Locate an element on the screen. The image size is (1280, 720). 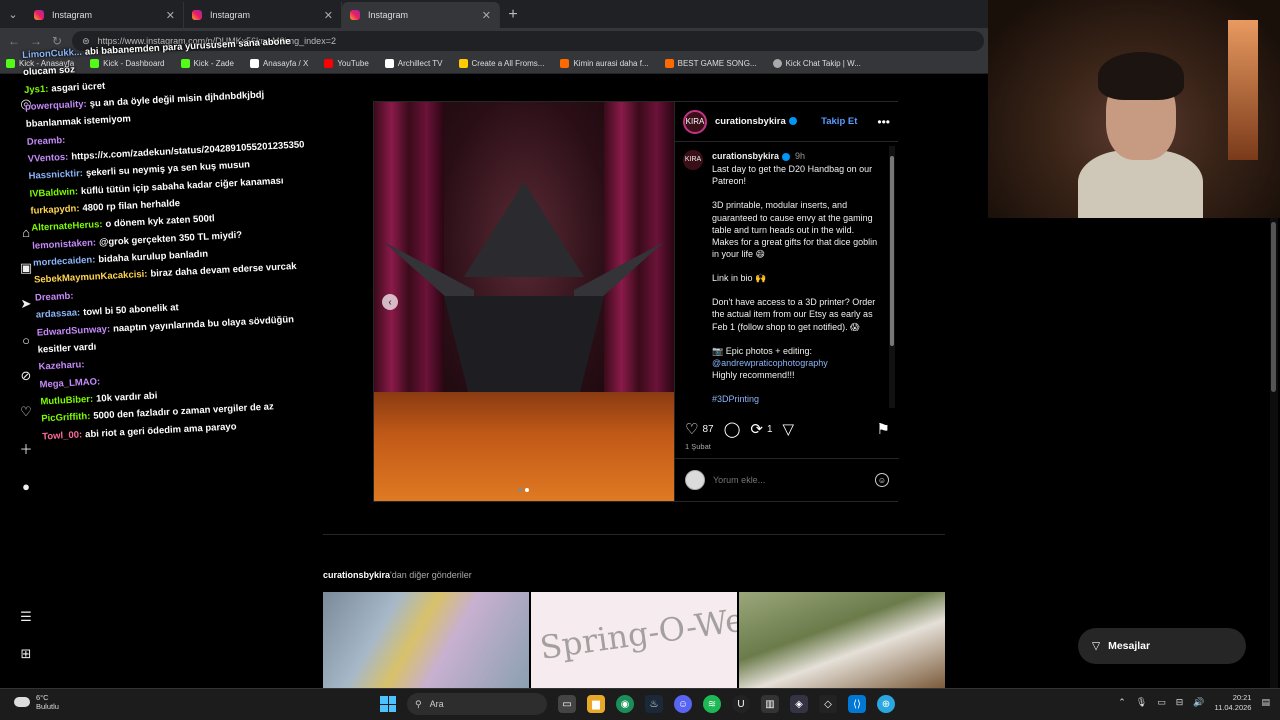
caption-scrollbar is located at coordinates (892, 277).